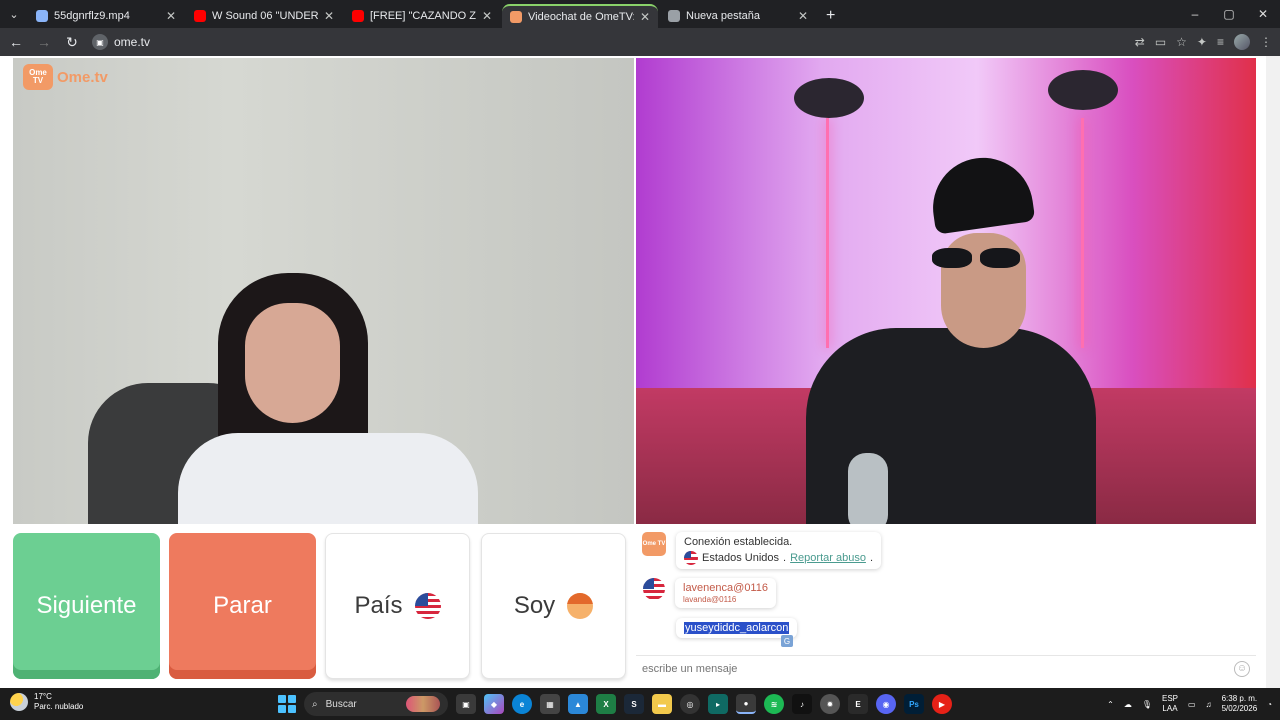 This screenshot has height=720, width=1280. I want to click on browser-tab: Videochat de OmeTV: alter ✕, so click(580, 16).